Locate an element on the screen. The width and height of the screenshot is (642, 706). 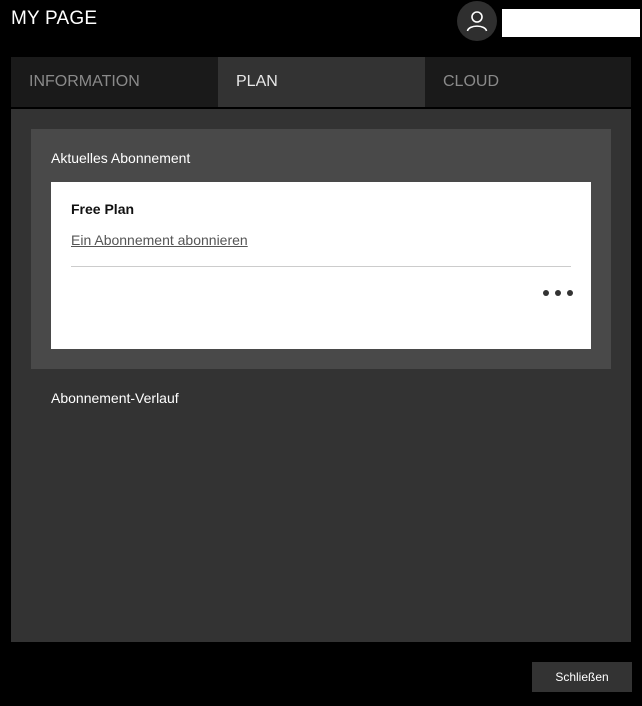
more-horizontal-icon is located at coordinates (558, 293).